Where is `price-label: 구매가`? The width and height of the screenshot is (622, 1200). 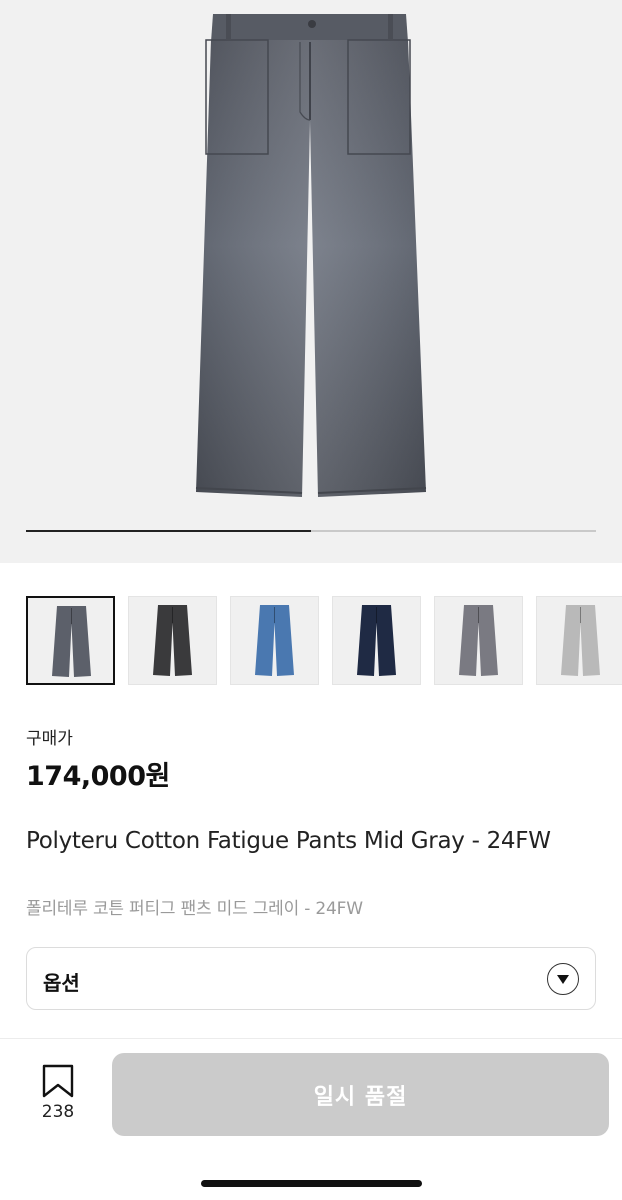 price-label: 구매가 is located at coordinates (49, 739).